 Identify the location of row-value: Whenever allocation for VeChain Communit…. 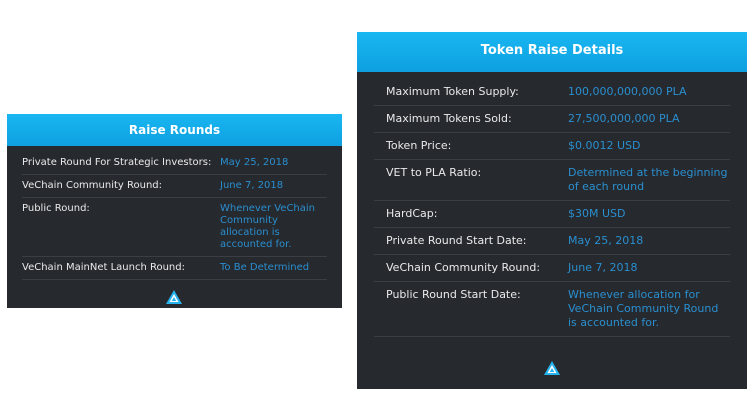
(643, 308).